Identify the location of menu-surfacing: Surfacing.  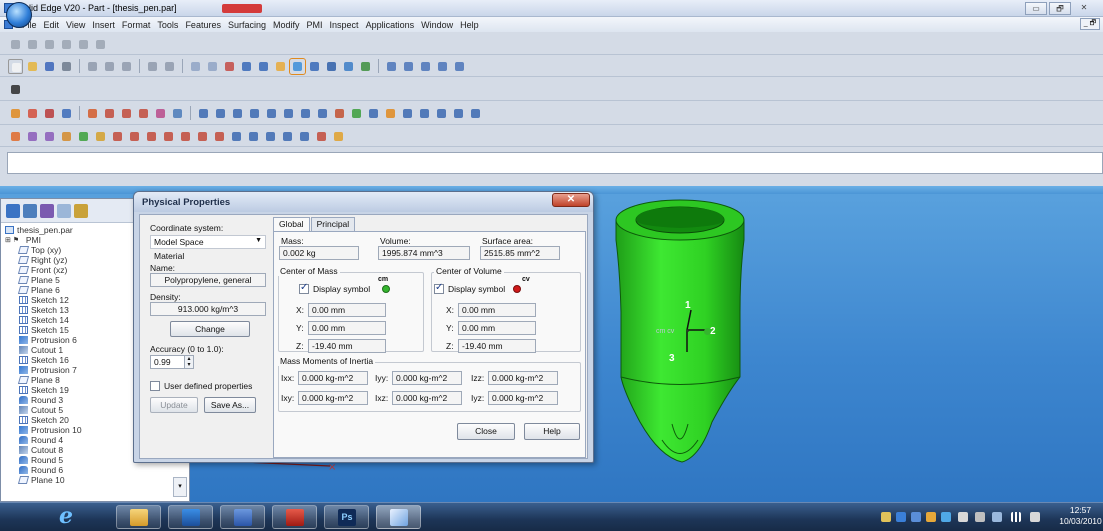
(247, 25).